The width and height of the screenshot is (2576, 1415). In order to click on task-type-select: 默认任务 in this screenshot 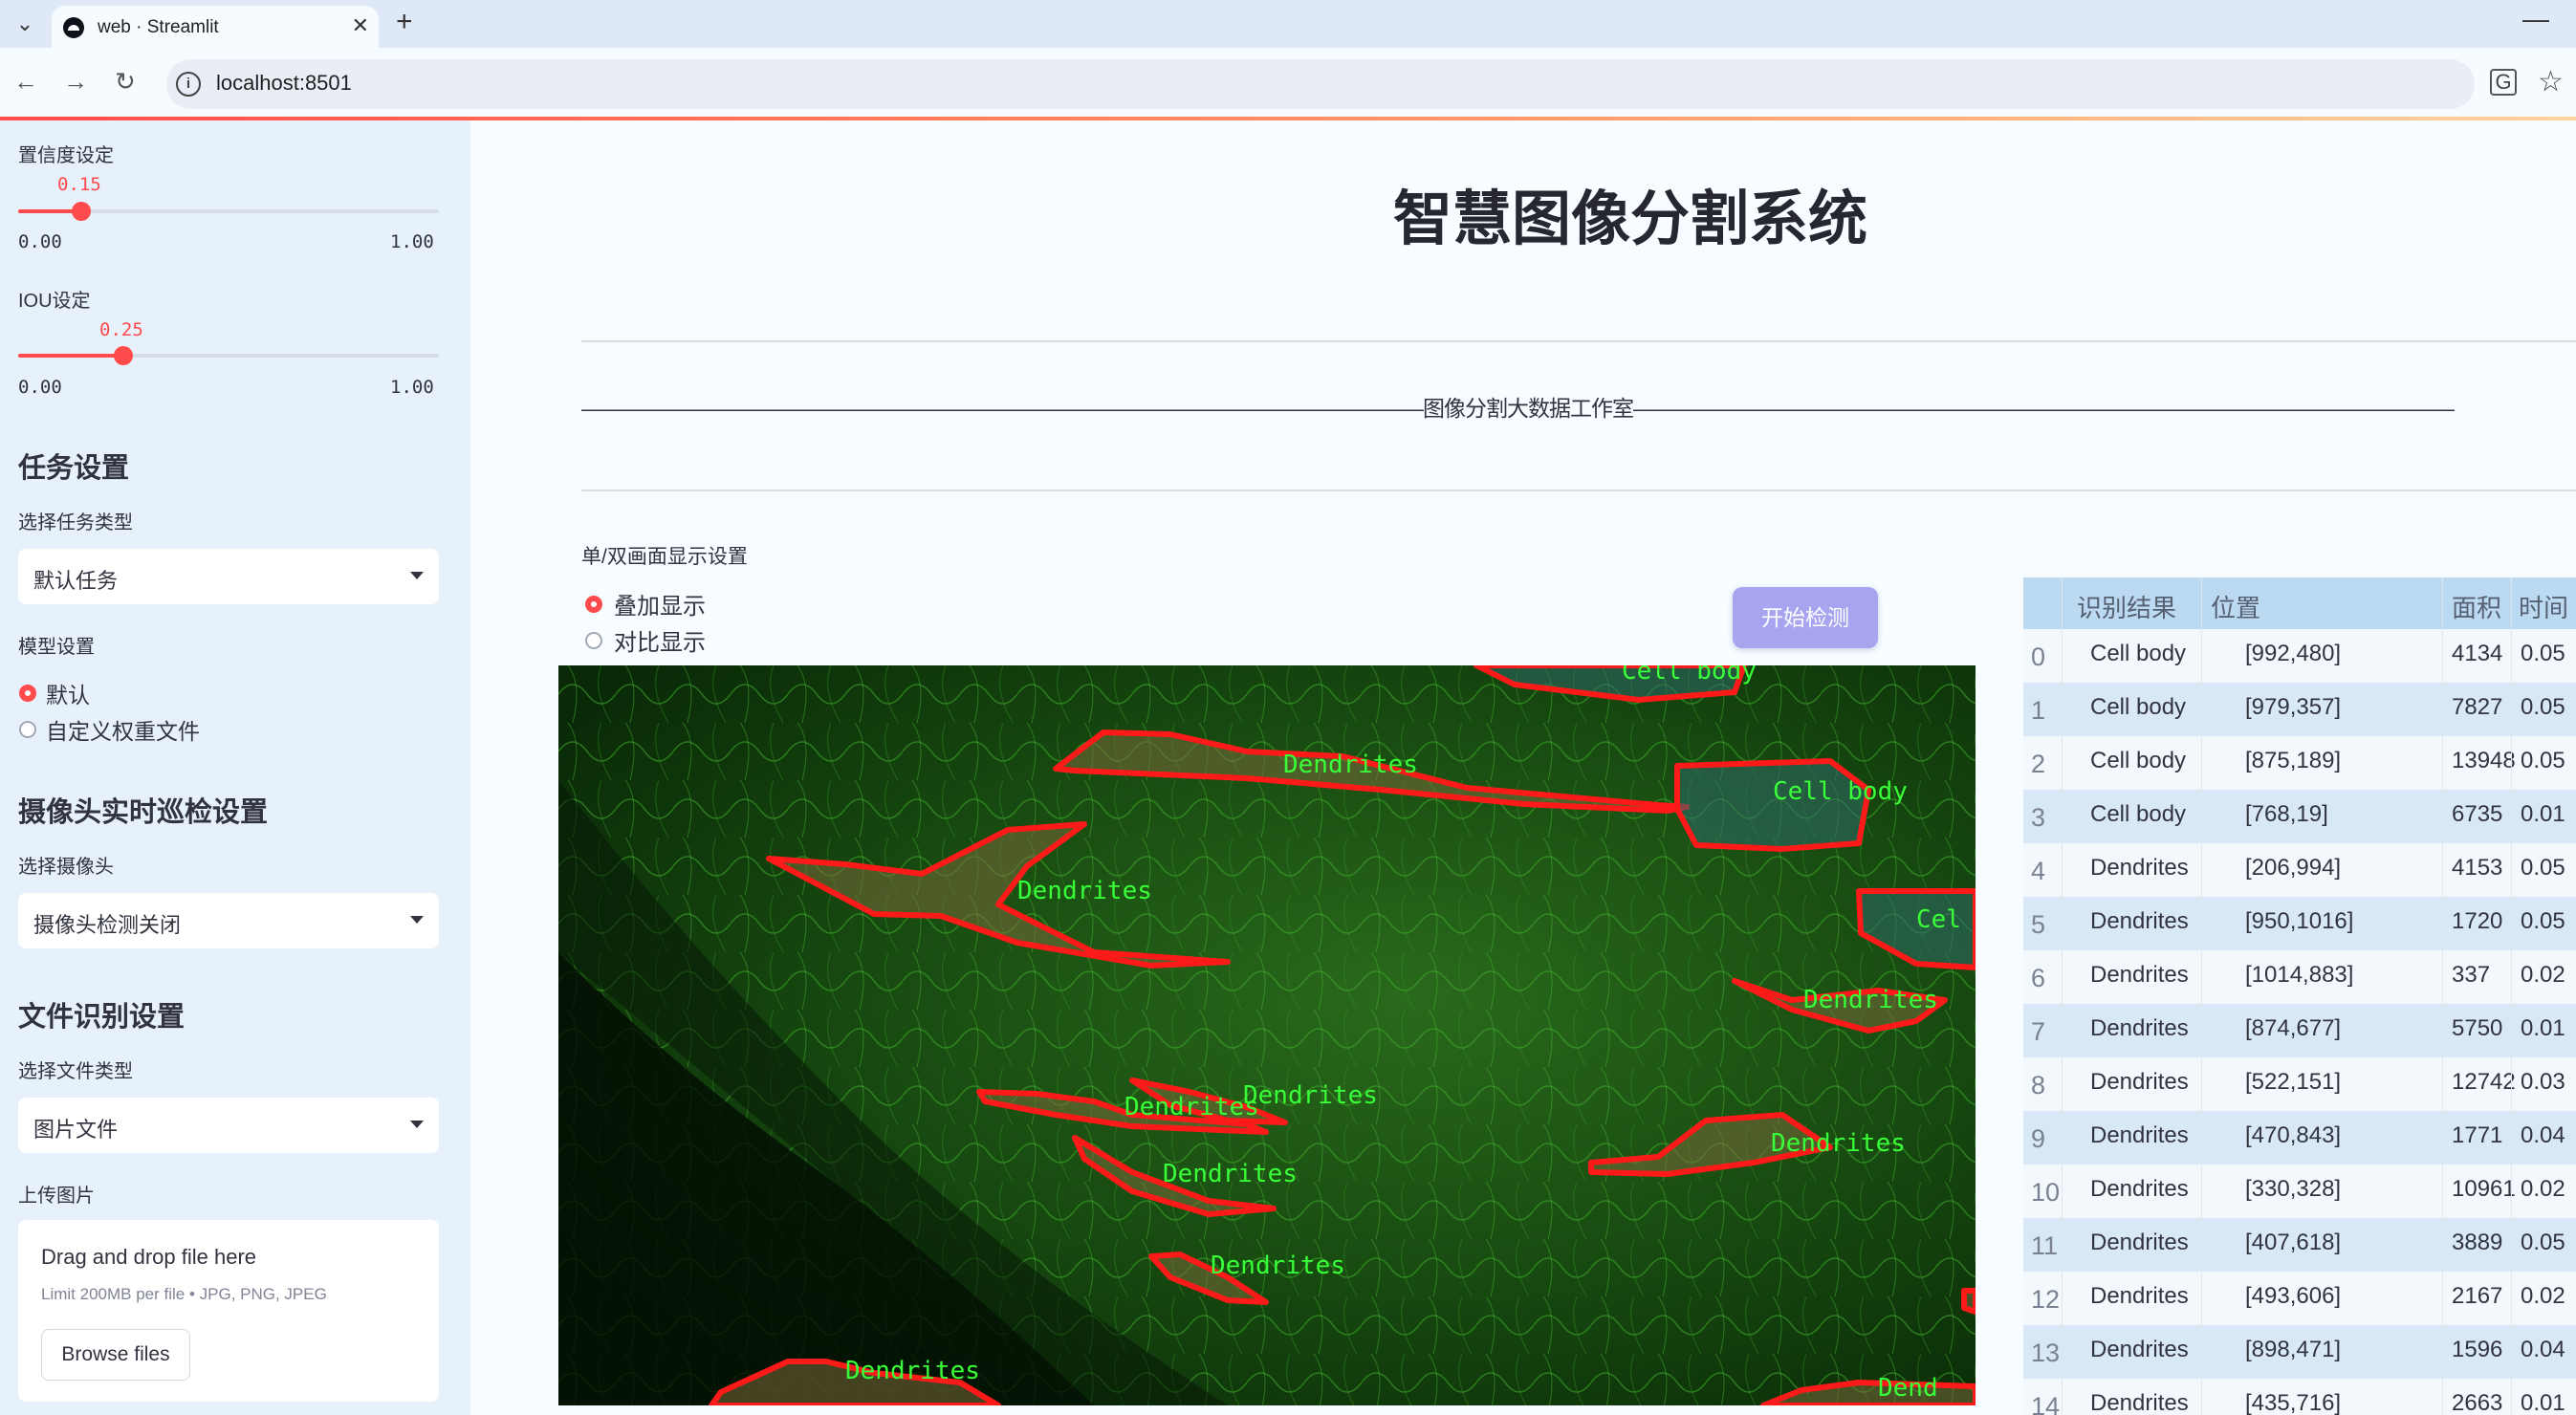, I will do `click(228, 577)`.